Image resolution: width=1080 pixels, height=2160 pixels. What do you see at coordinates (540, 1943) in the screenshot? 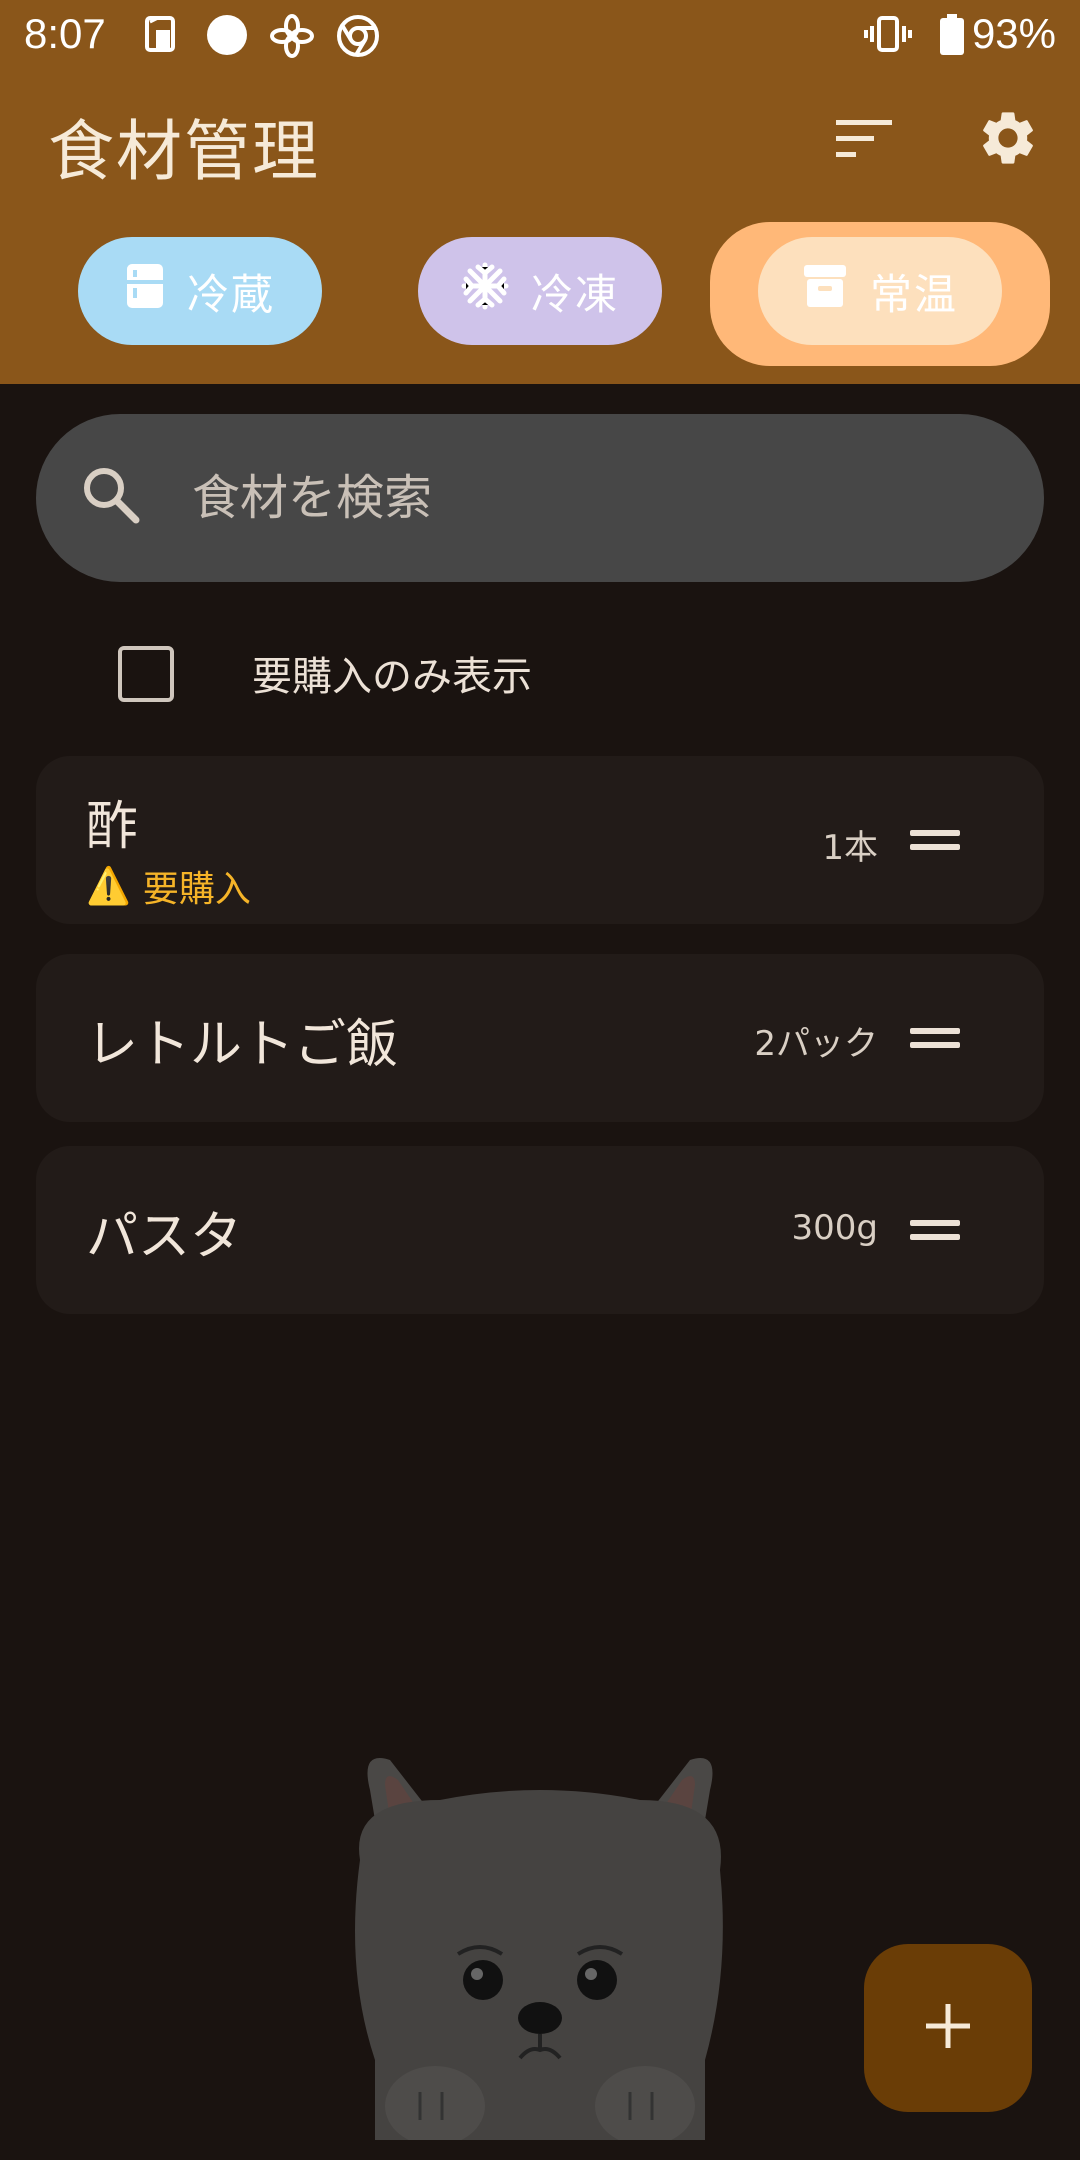
I see `dog-mascot-image` at bounding box center [540, 1943].